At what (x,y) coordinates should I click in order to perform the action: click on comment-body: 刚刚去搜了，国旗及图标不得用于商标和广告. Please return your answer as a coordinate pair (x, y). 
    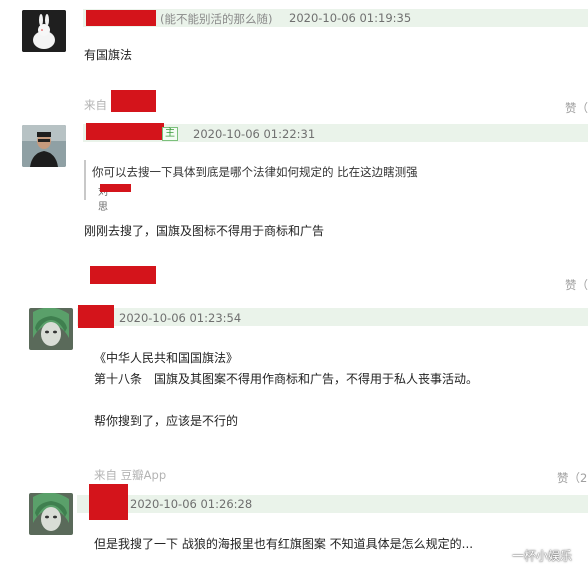
    Looking at the image, I should click on (204, 231).